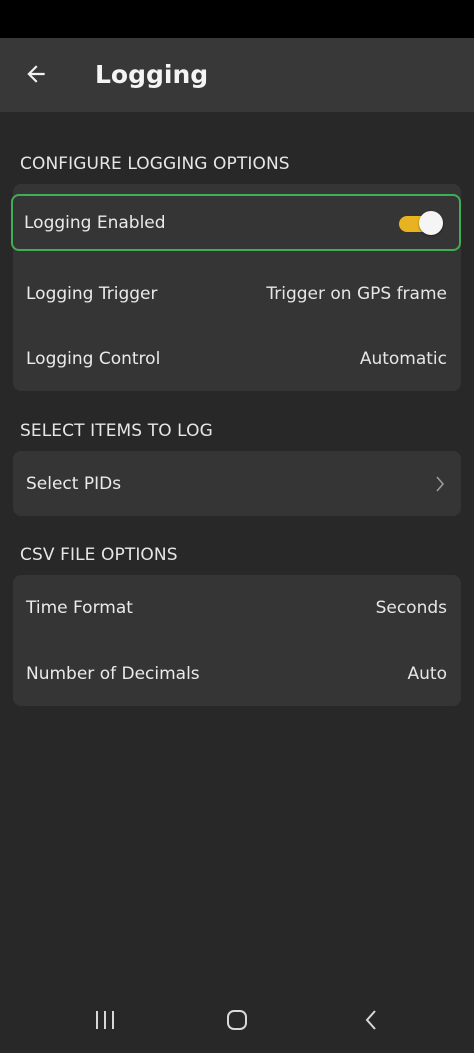 The image size is (474, 1053). What do you see at coordinates (116, 431) in the screenshot?
I see `section-header-select-items: SELECT ITEMS TO LOG` at bounding box center [116, 431].